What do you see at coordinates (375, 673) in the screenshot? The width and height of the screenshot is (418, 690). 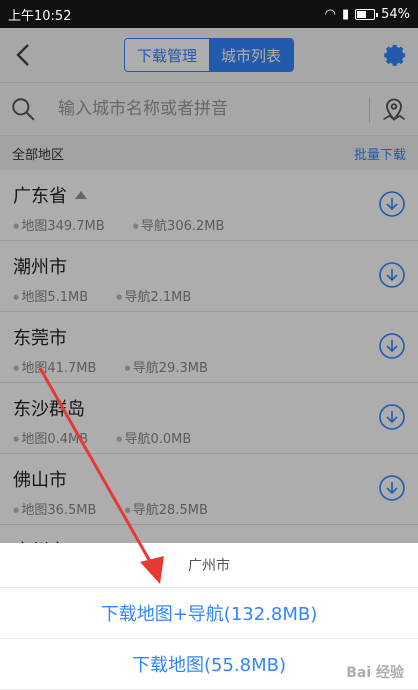 I see `watermark: Bai 经验` at bounding box center [375, 673].